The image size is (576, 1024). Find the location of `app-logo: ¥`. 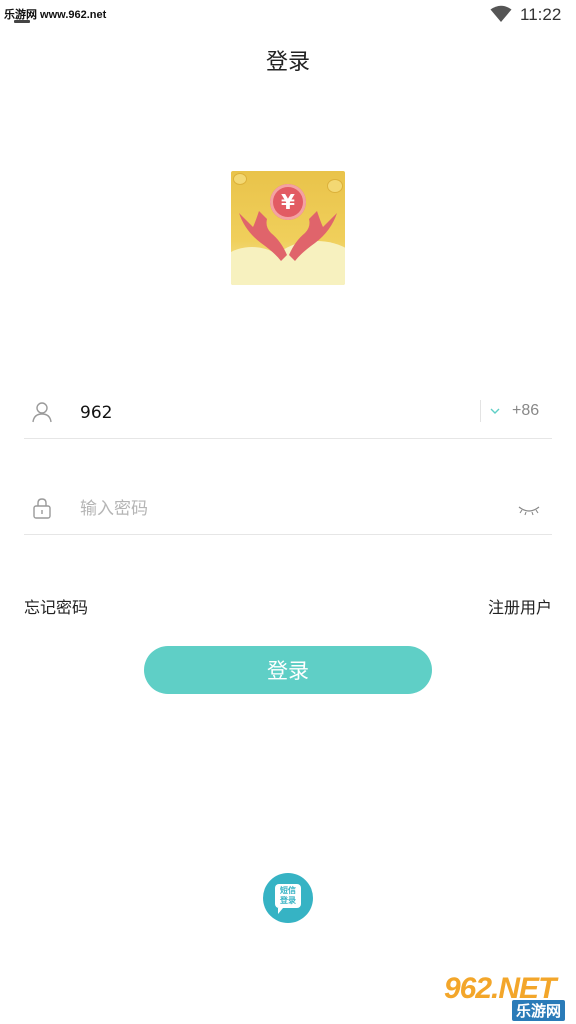

app-logo: ¥ is located at coordinates (288, 228).